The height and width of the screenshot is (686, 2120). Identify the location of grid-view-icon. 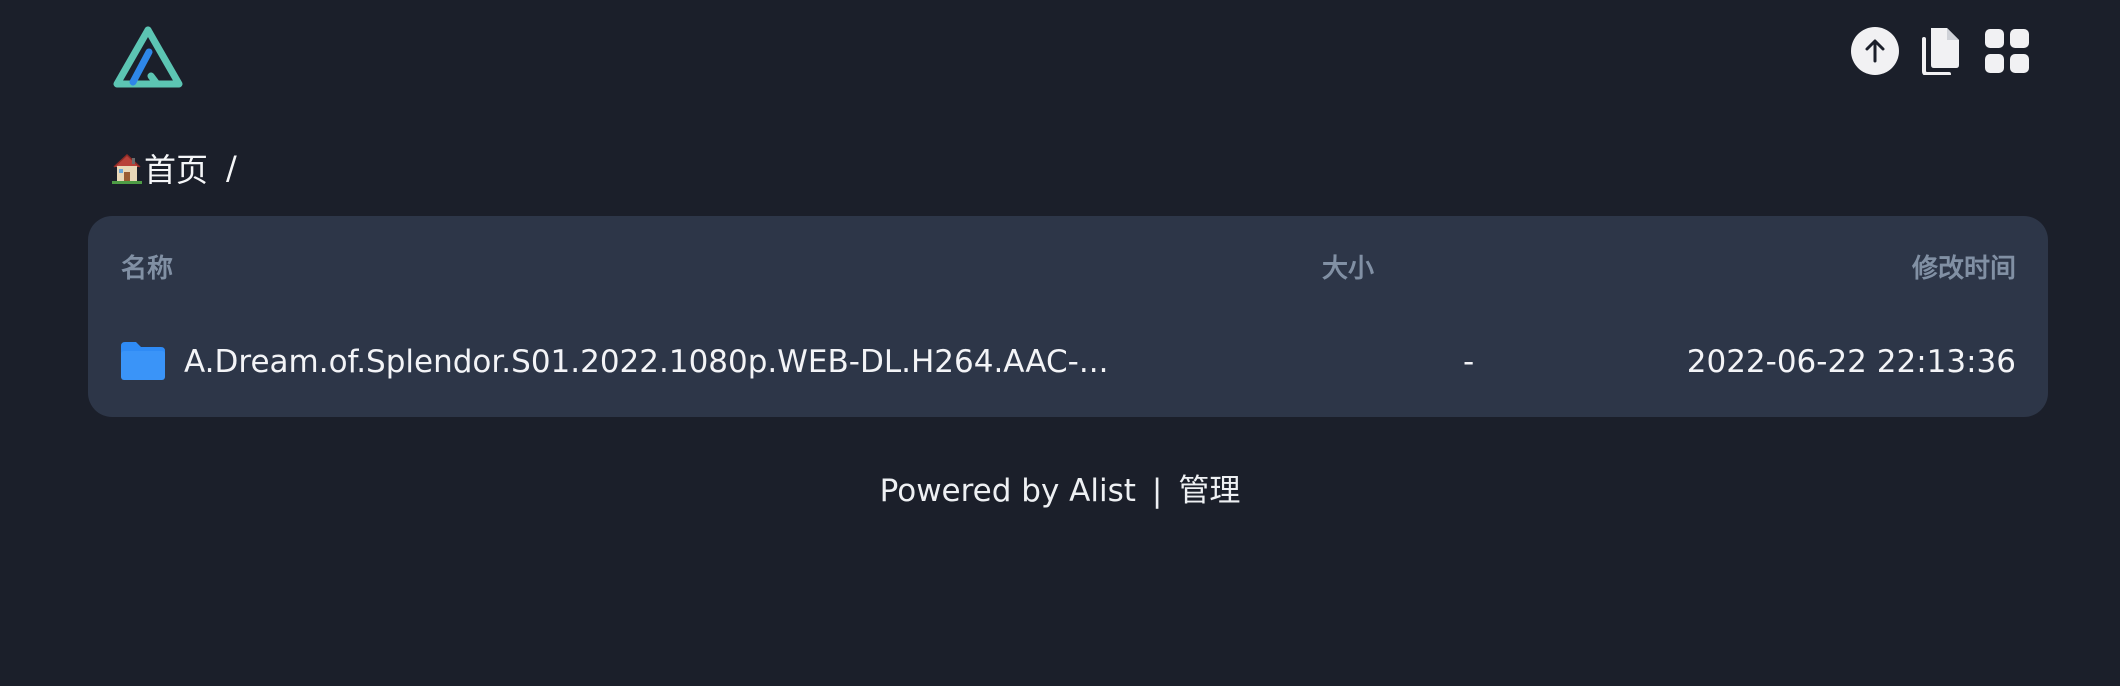
(2007, 51).